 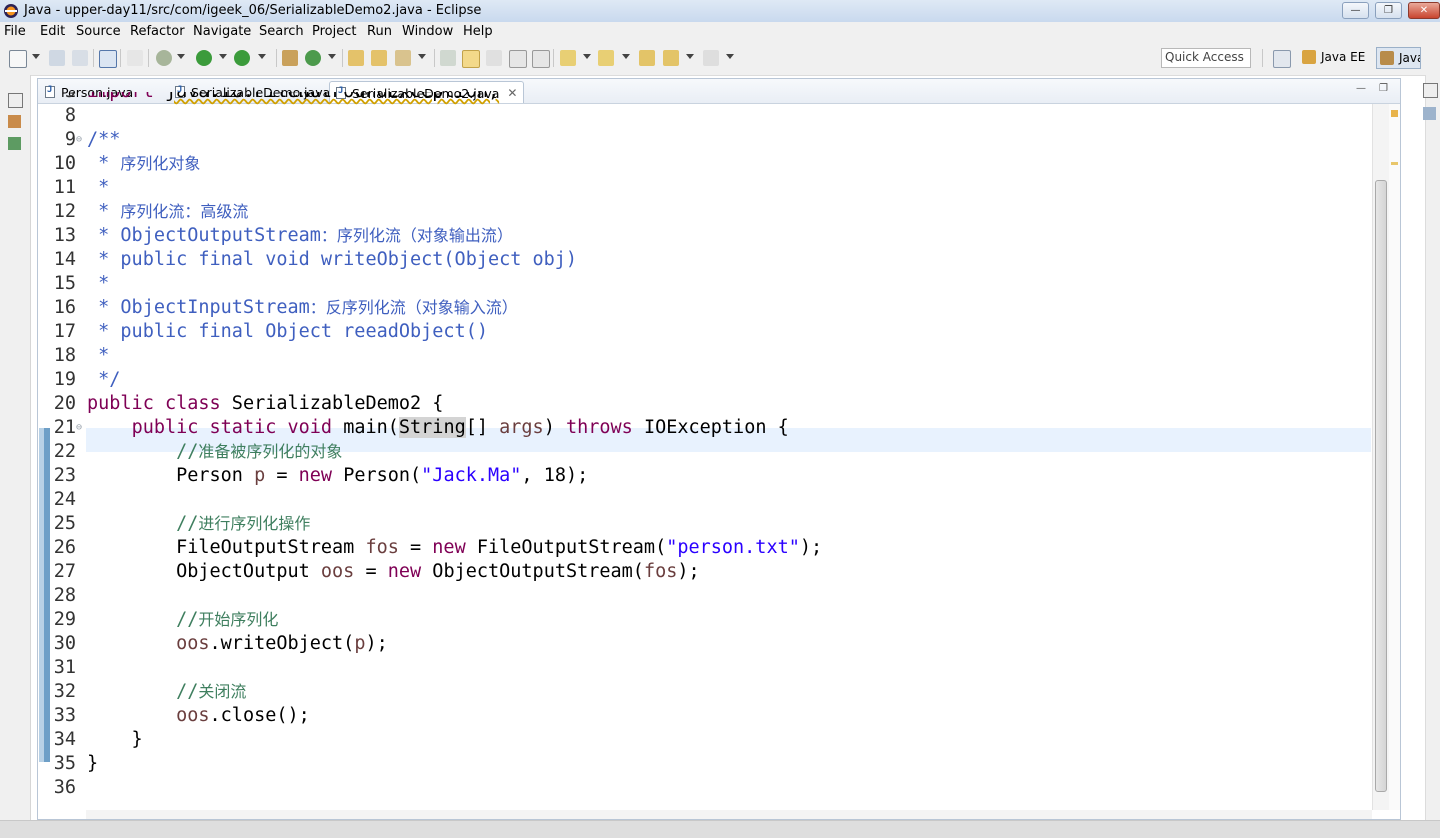 What do you see at coordinates (1381, 486) in the screenshot?
I see `scrollbar-thumb` at bounding box center [1381, 486].